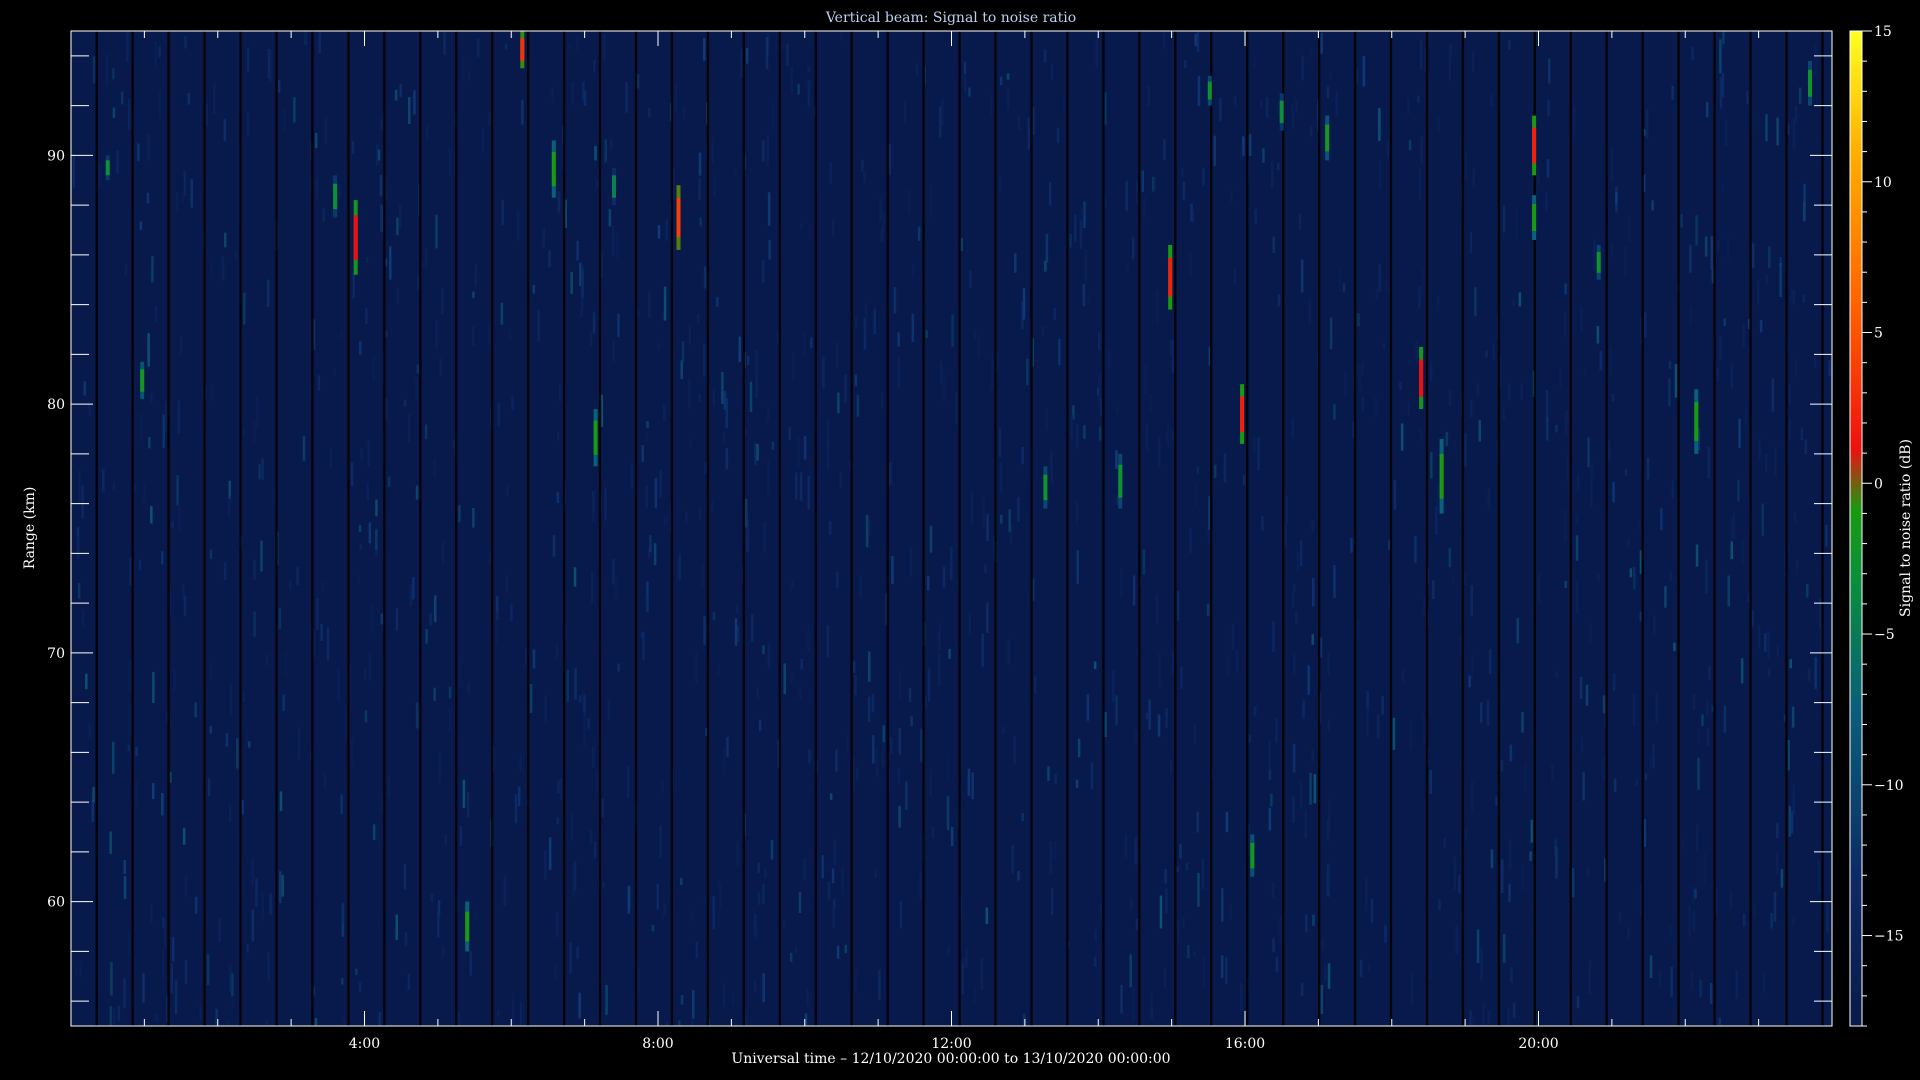 This screenshot has height=1080, width=1920. I want to click on chart-title: Vertical beam: Signal to noise ratio, so click(950, 18).